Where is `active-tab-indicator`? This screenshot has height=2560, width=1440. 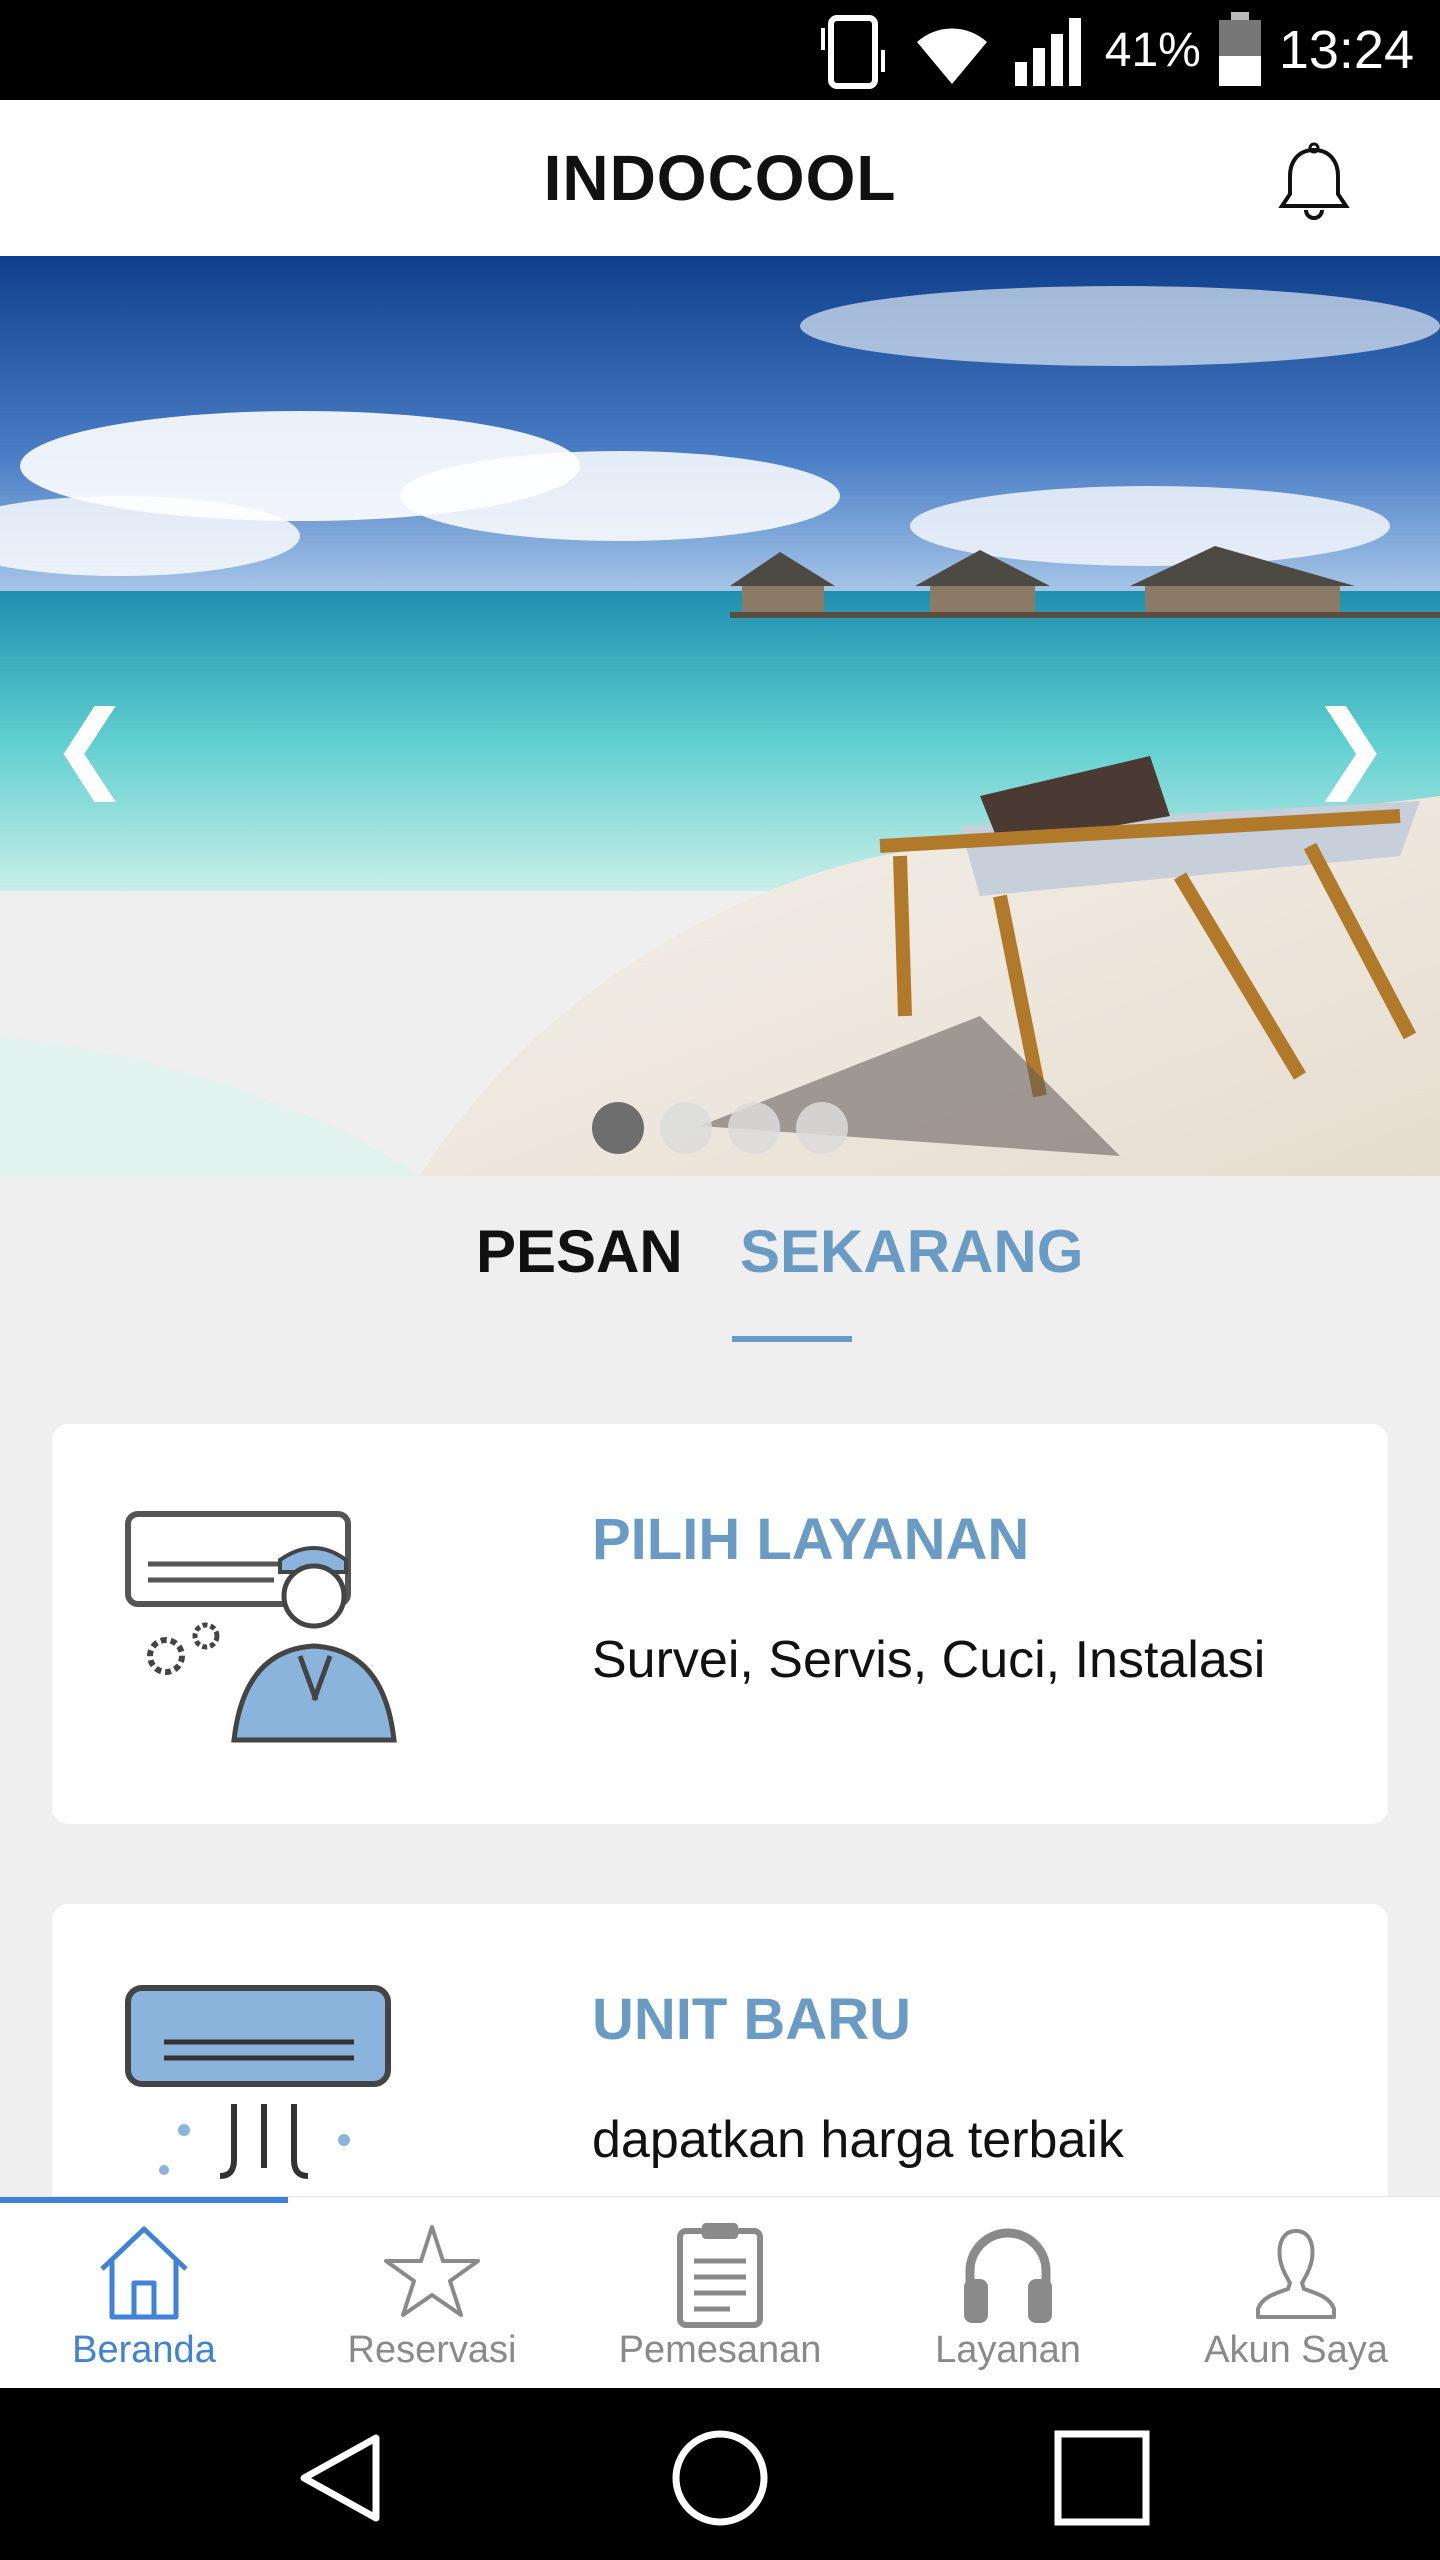 active-tab-indicator is located at coordinates (792, 1339).